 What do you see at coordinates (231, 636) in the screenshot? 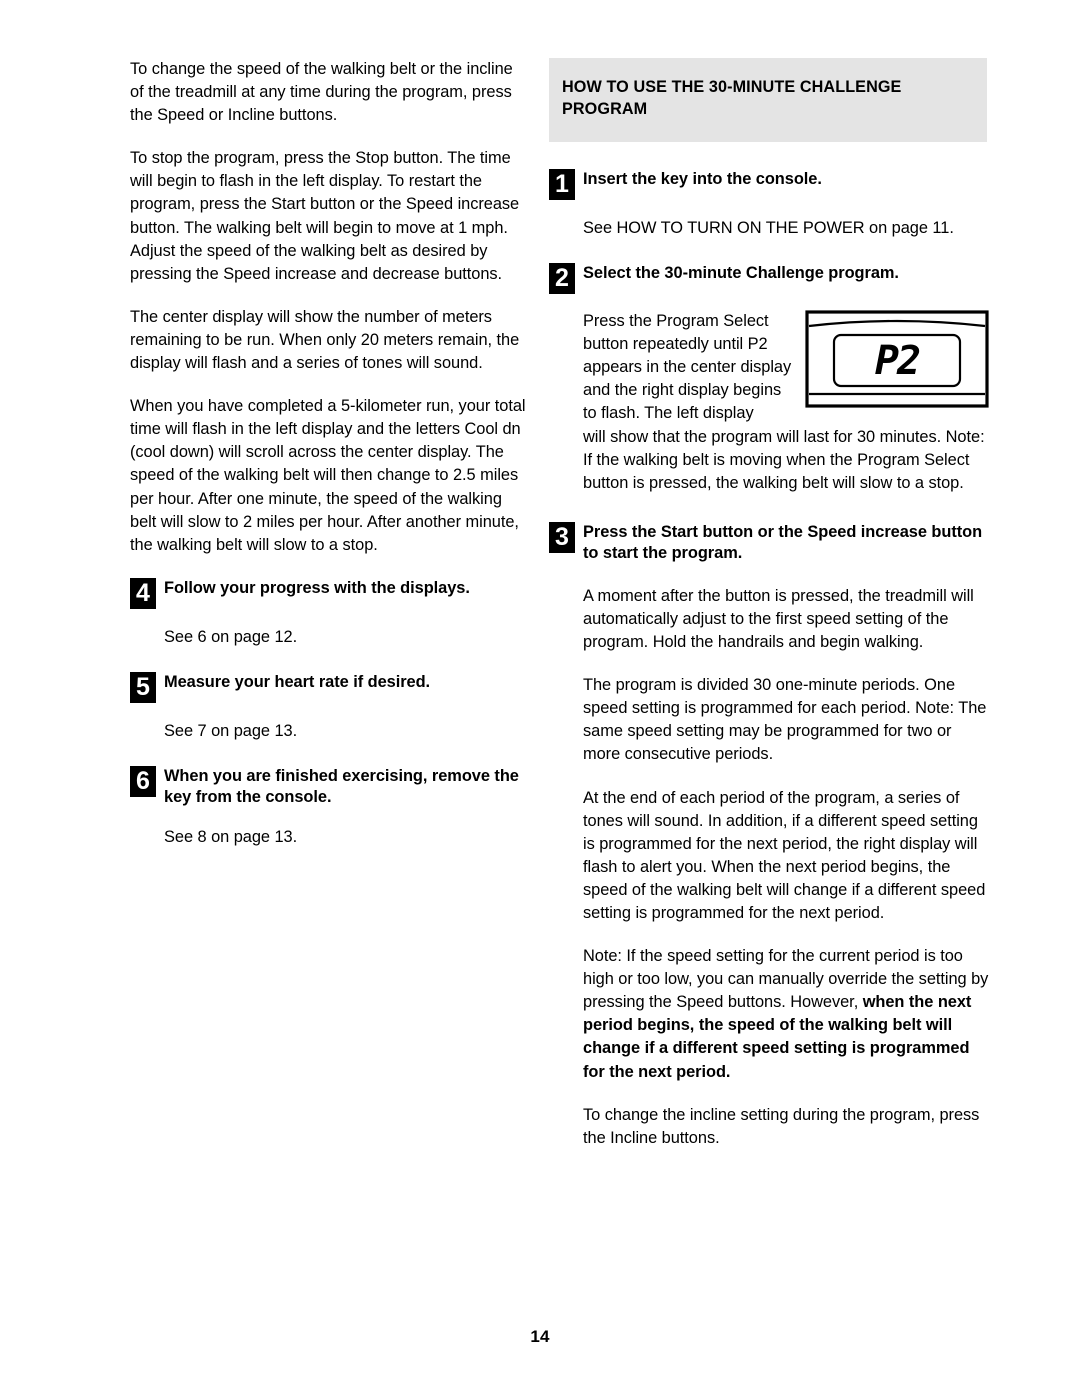
I see `step-body: See 6 on page 12.` at bounding box center [231, 636].